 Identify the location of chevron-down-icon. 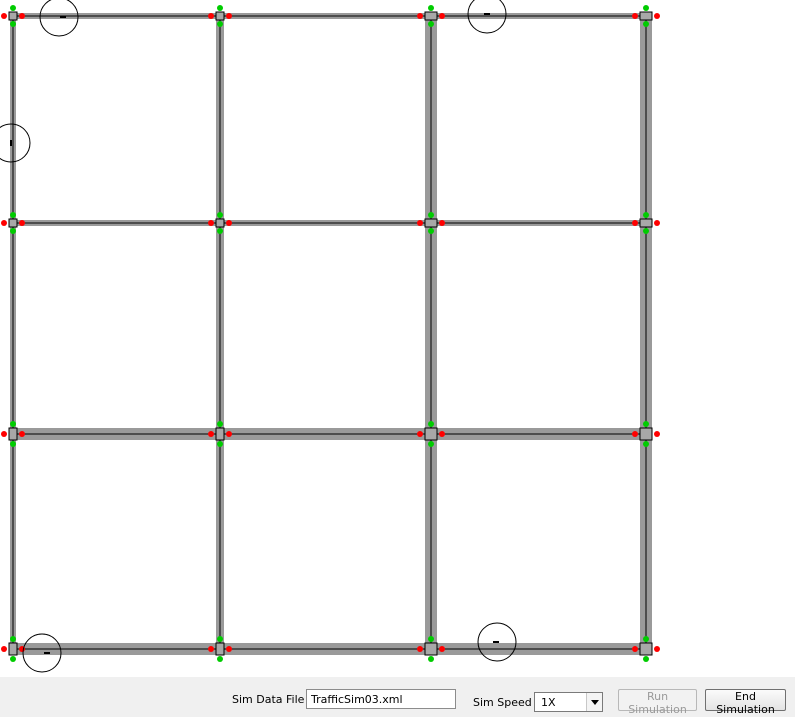
(594, 702).